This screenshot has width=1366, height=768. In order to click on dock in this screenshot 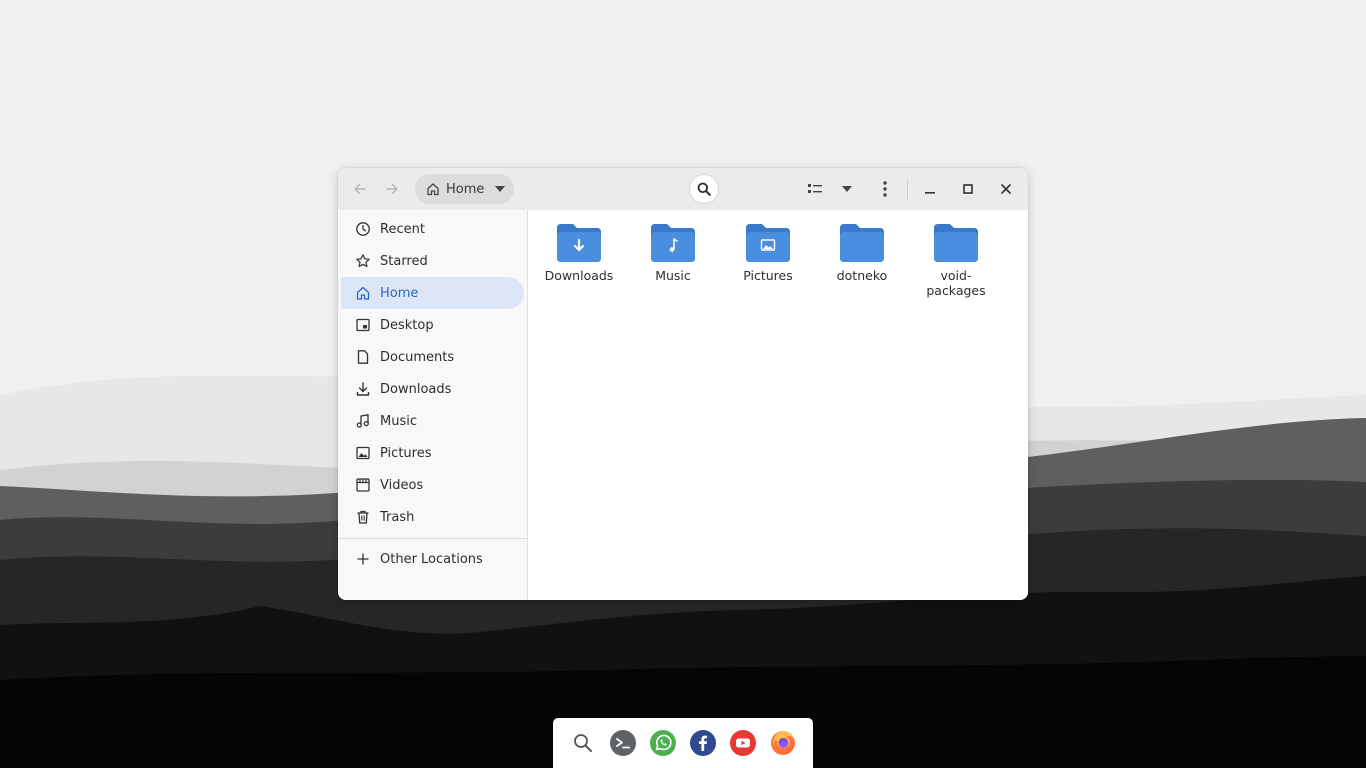, I will do `click(683, 743)`.